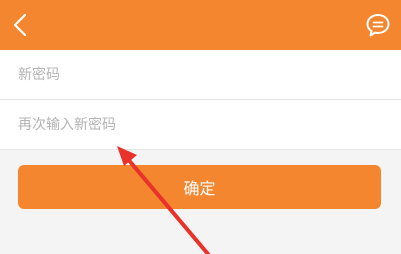  I want to click on form-bottom-divider, so click(200, 149).